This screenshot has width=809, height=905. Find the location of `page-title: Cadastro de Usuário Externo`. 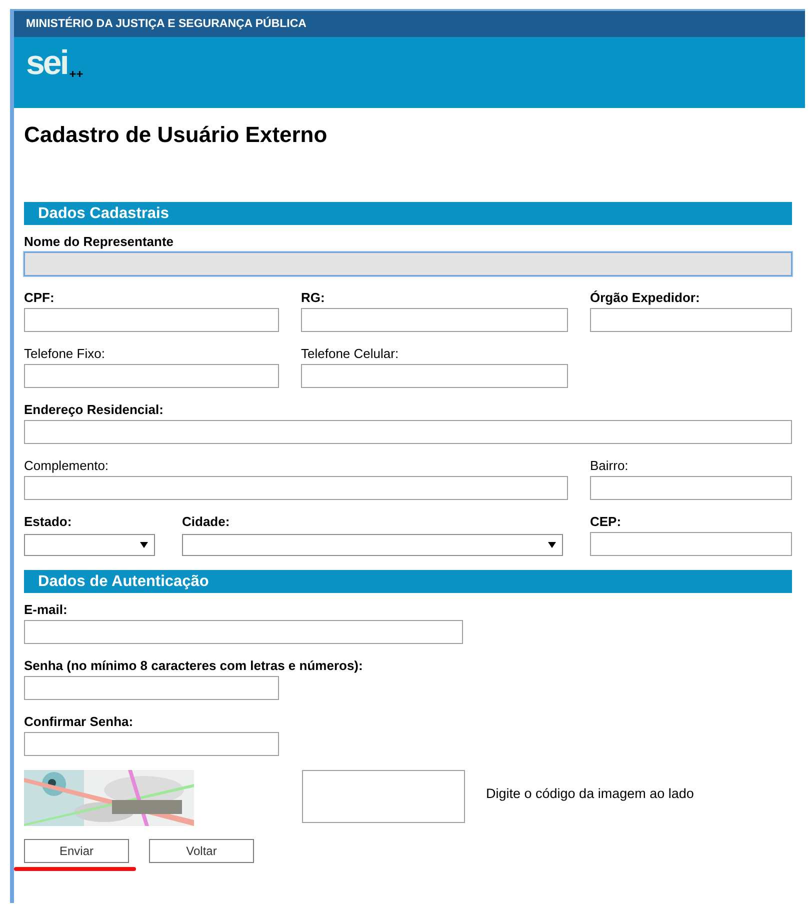

page-title: Cadastro de Usuário Externo is located at coordinates (176, 135).